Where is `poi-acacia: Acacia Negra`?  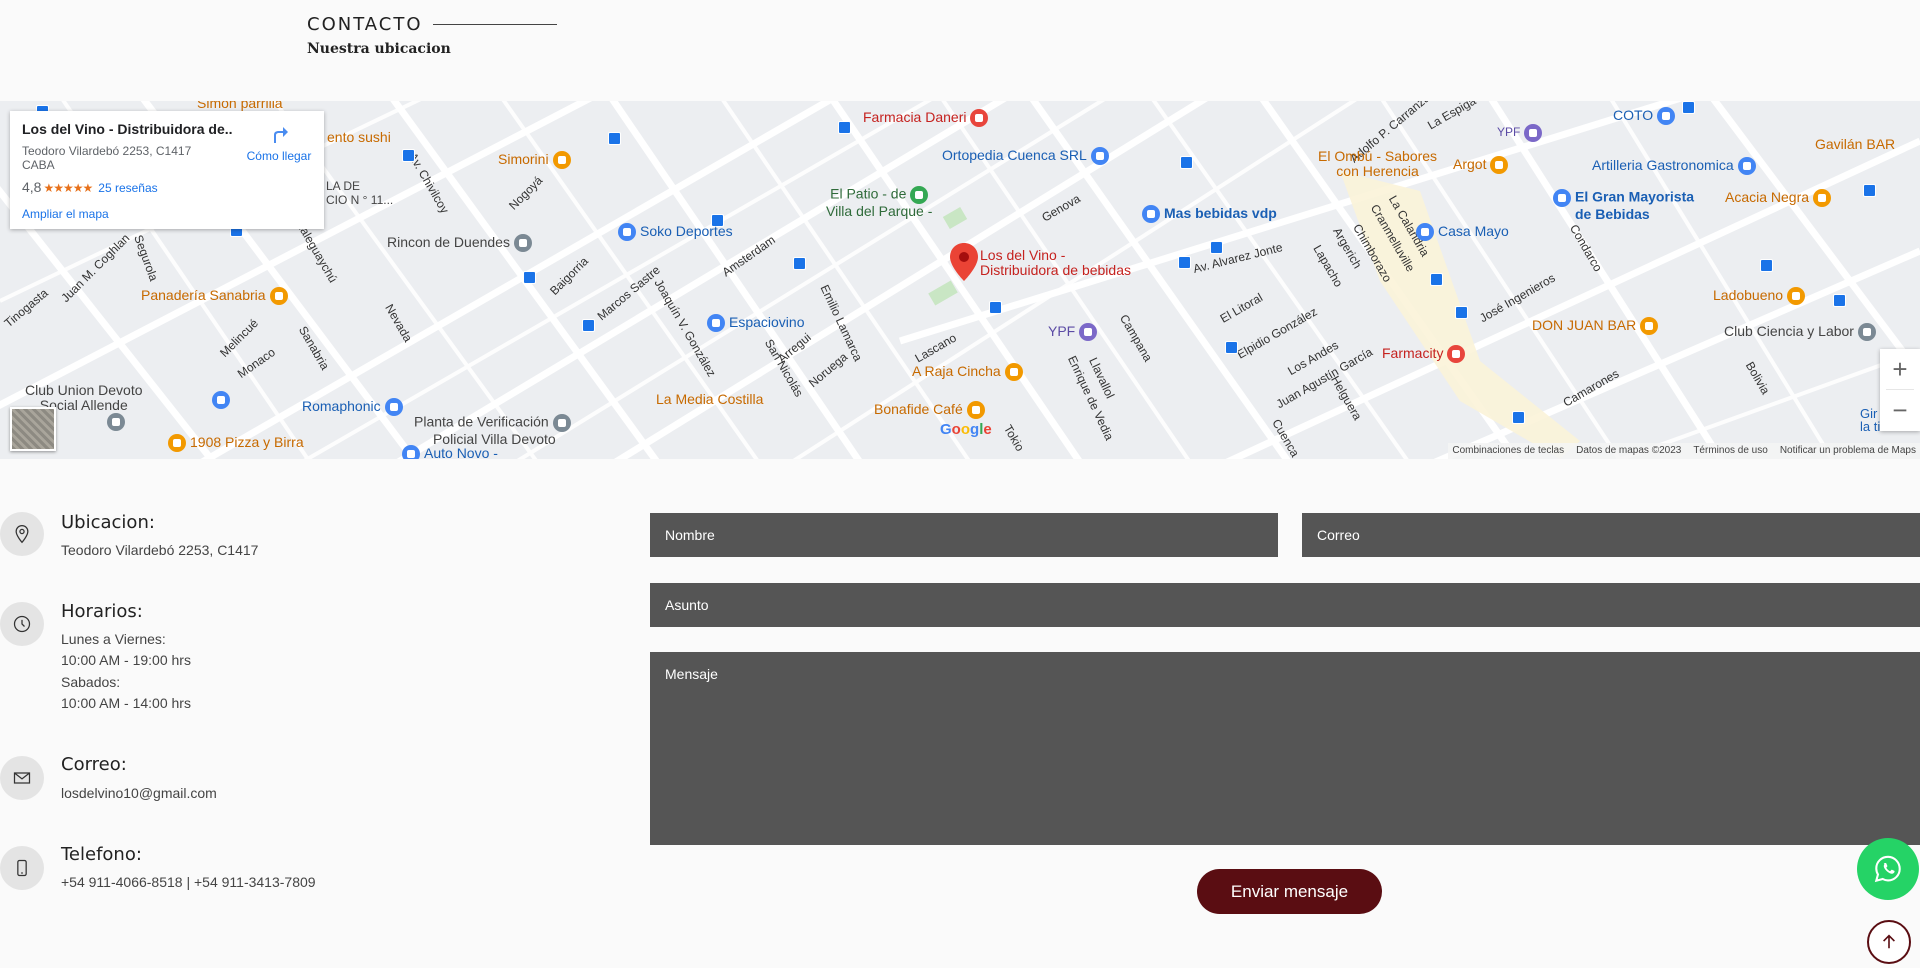 poi-acacia: Acacia Negra is located at coordinates (1780, 198).